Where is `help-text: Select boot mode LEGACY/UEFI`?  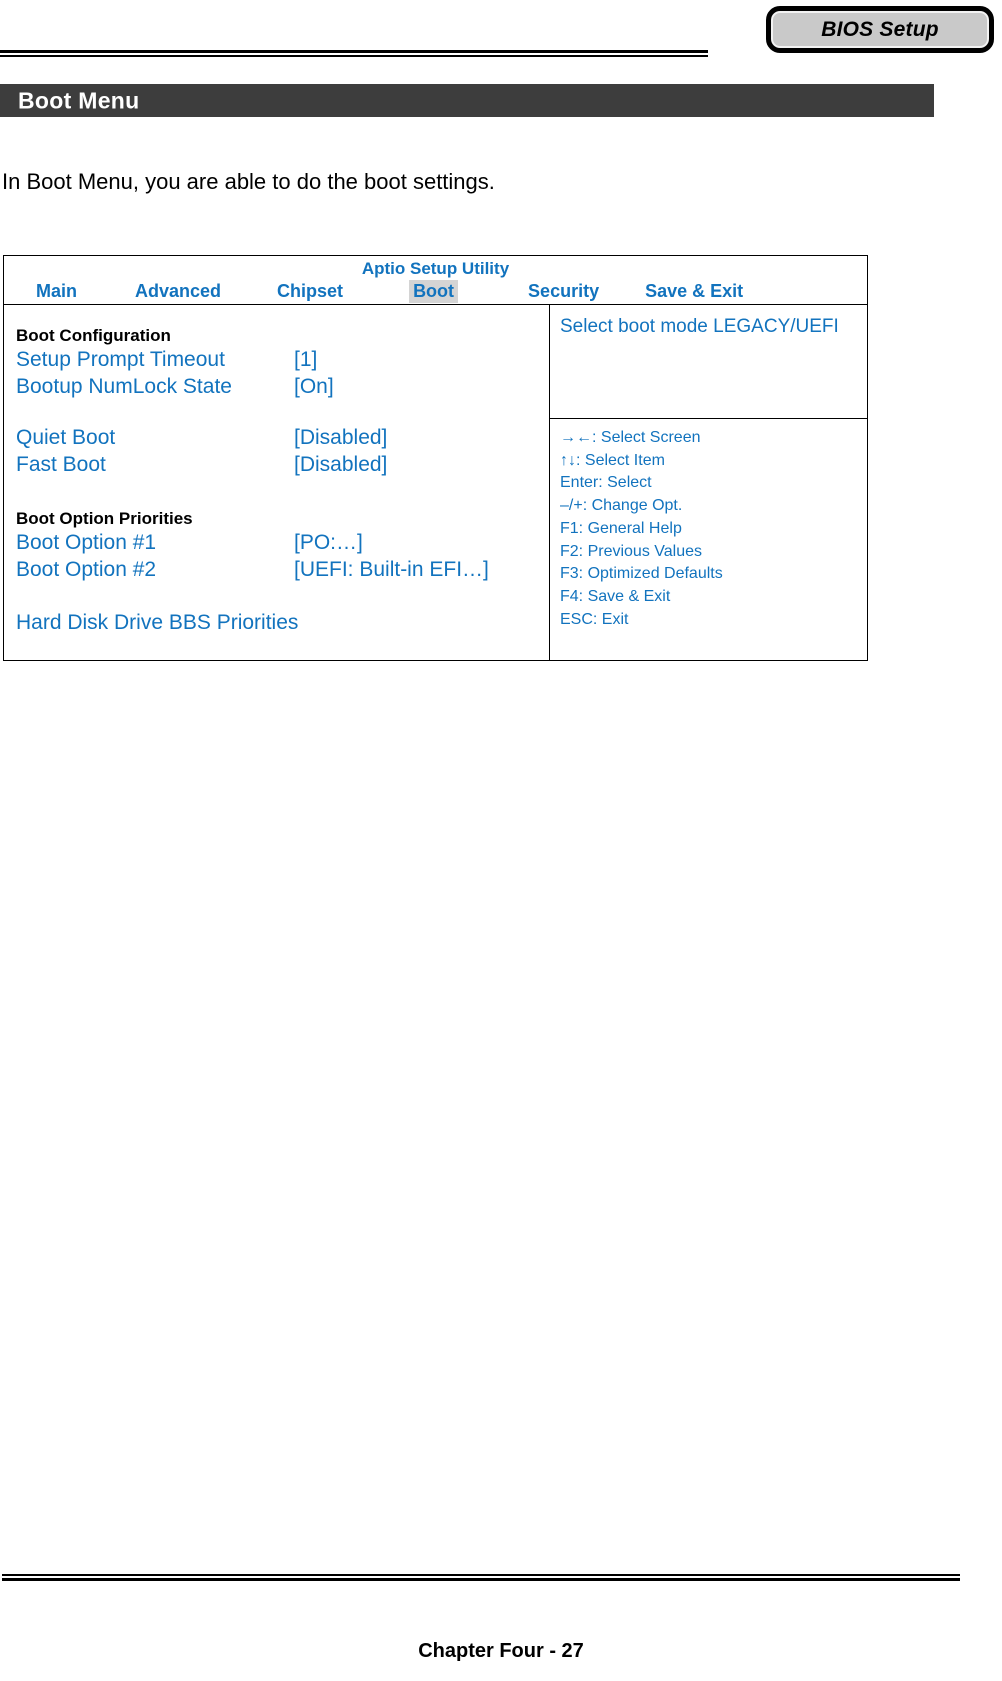 help-text: Select boot mode LEGACY/UEFI is located at coordinates (699, 326).